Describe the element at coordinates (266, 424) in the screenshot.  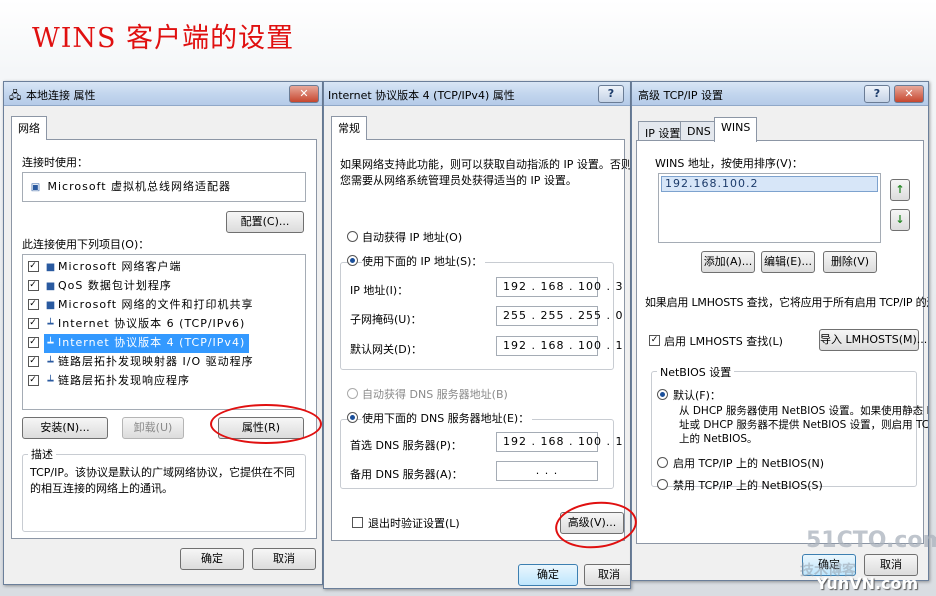
I see `annotation-circle-properties` at that location.